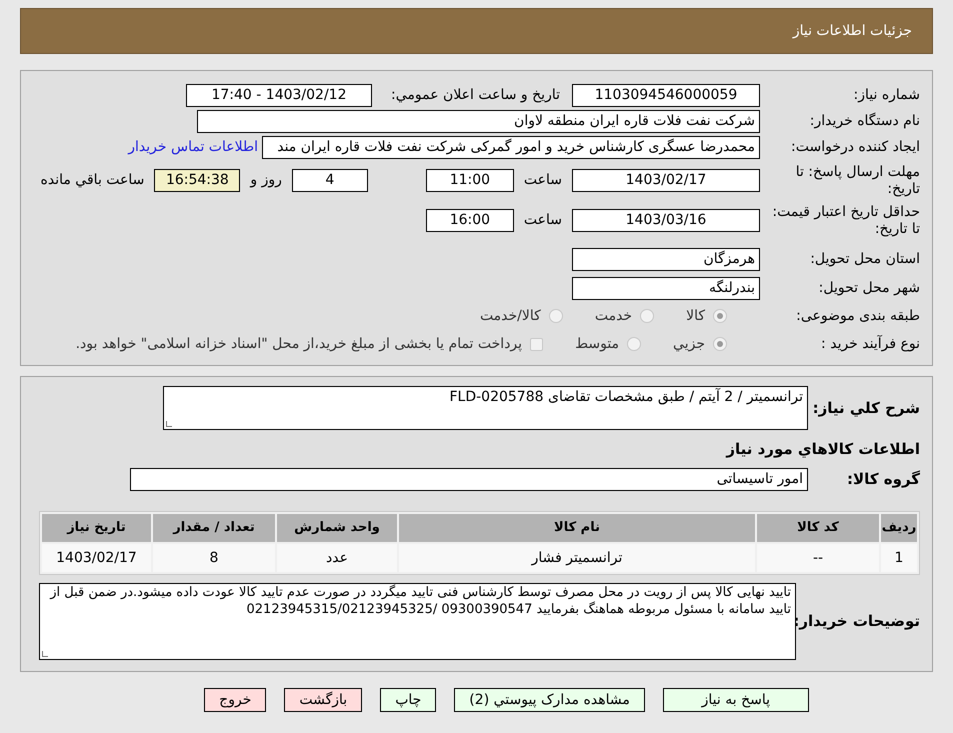  What do you see at coordinates (279, 95) in the screenshot?
I see `text-field: 1403/02/12 - 17:40` at bounding box center [279, 95].